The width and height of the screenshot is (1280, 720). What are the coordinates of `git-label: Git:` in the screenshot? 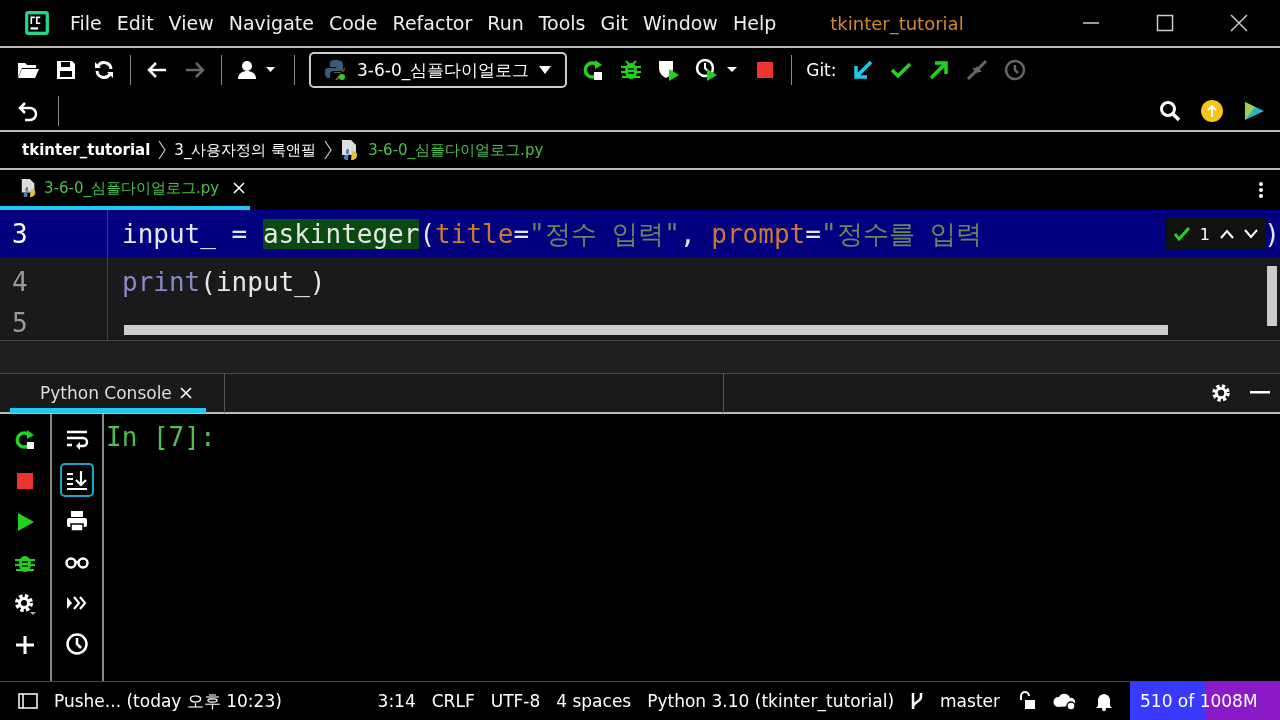 It's located at (821, 70).